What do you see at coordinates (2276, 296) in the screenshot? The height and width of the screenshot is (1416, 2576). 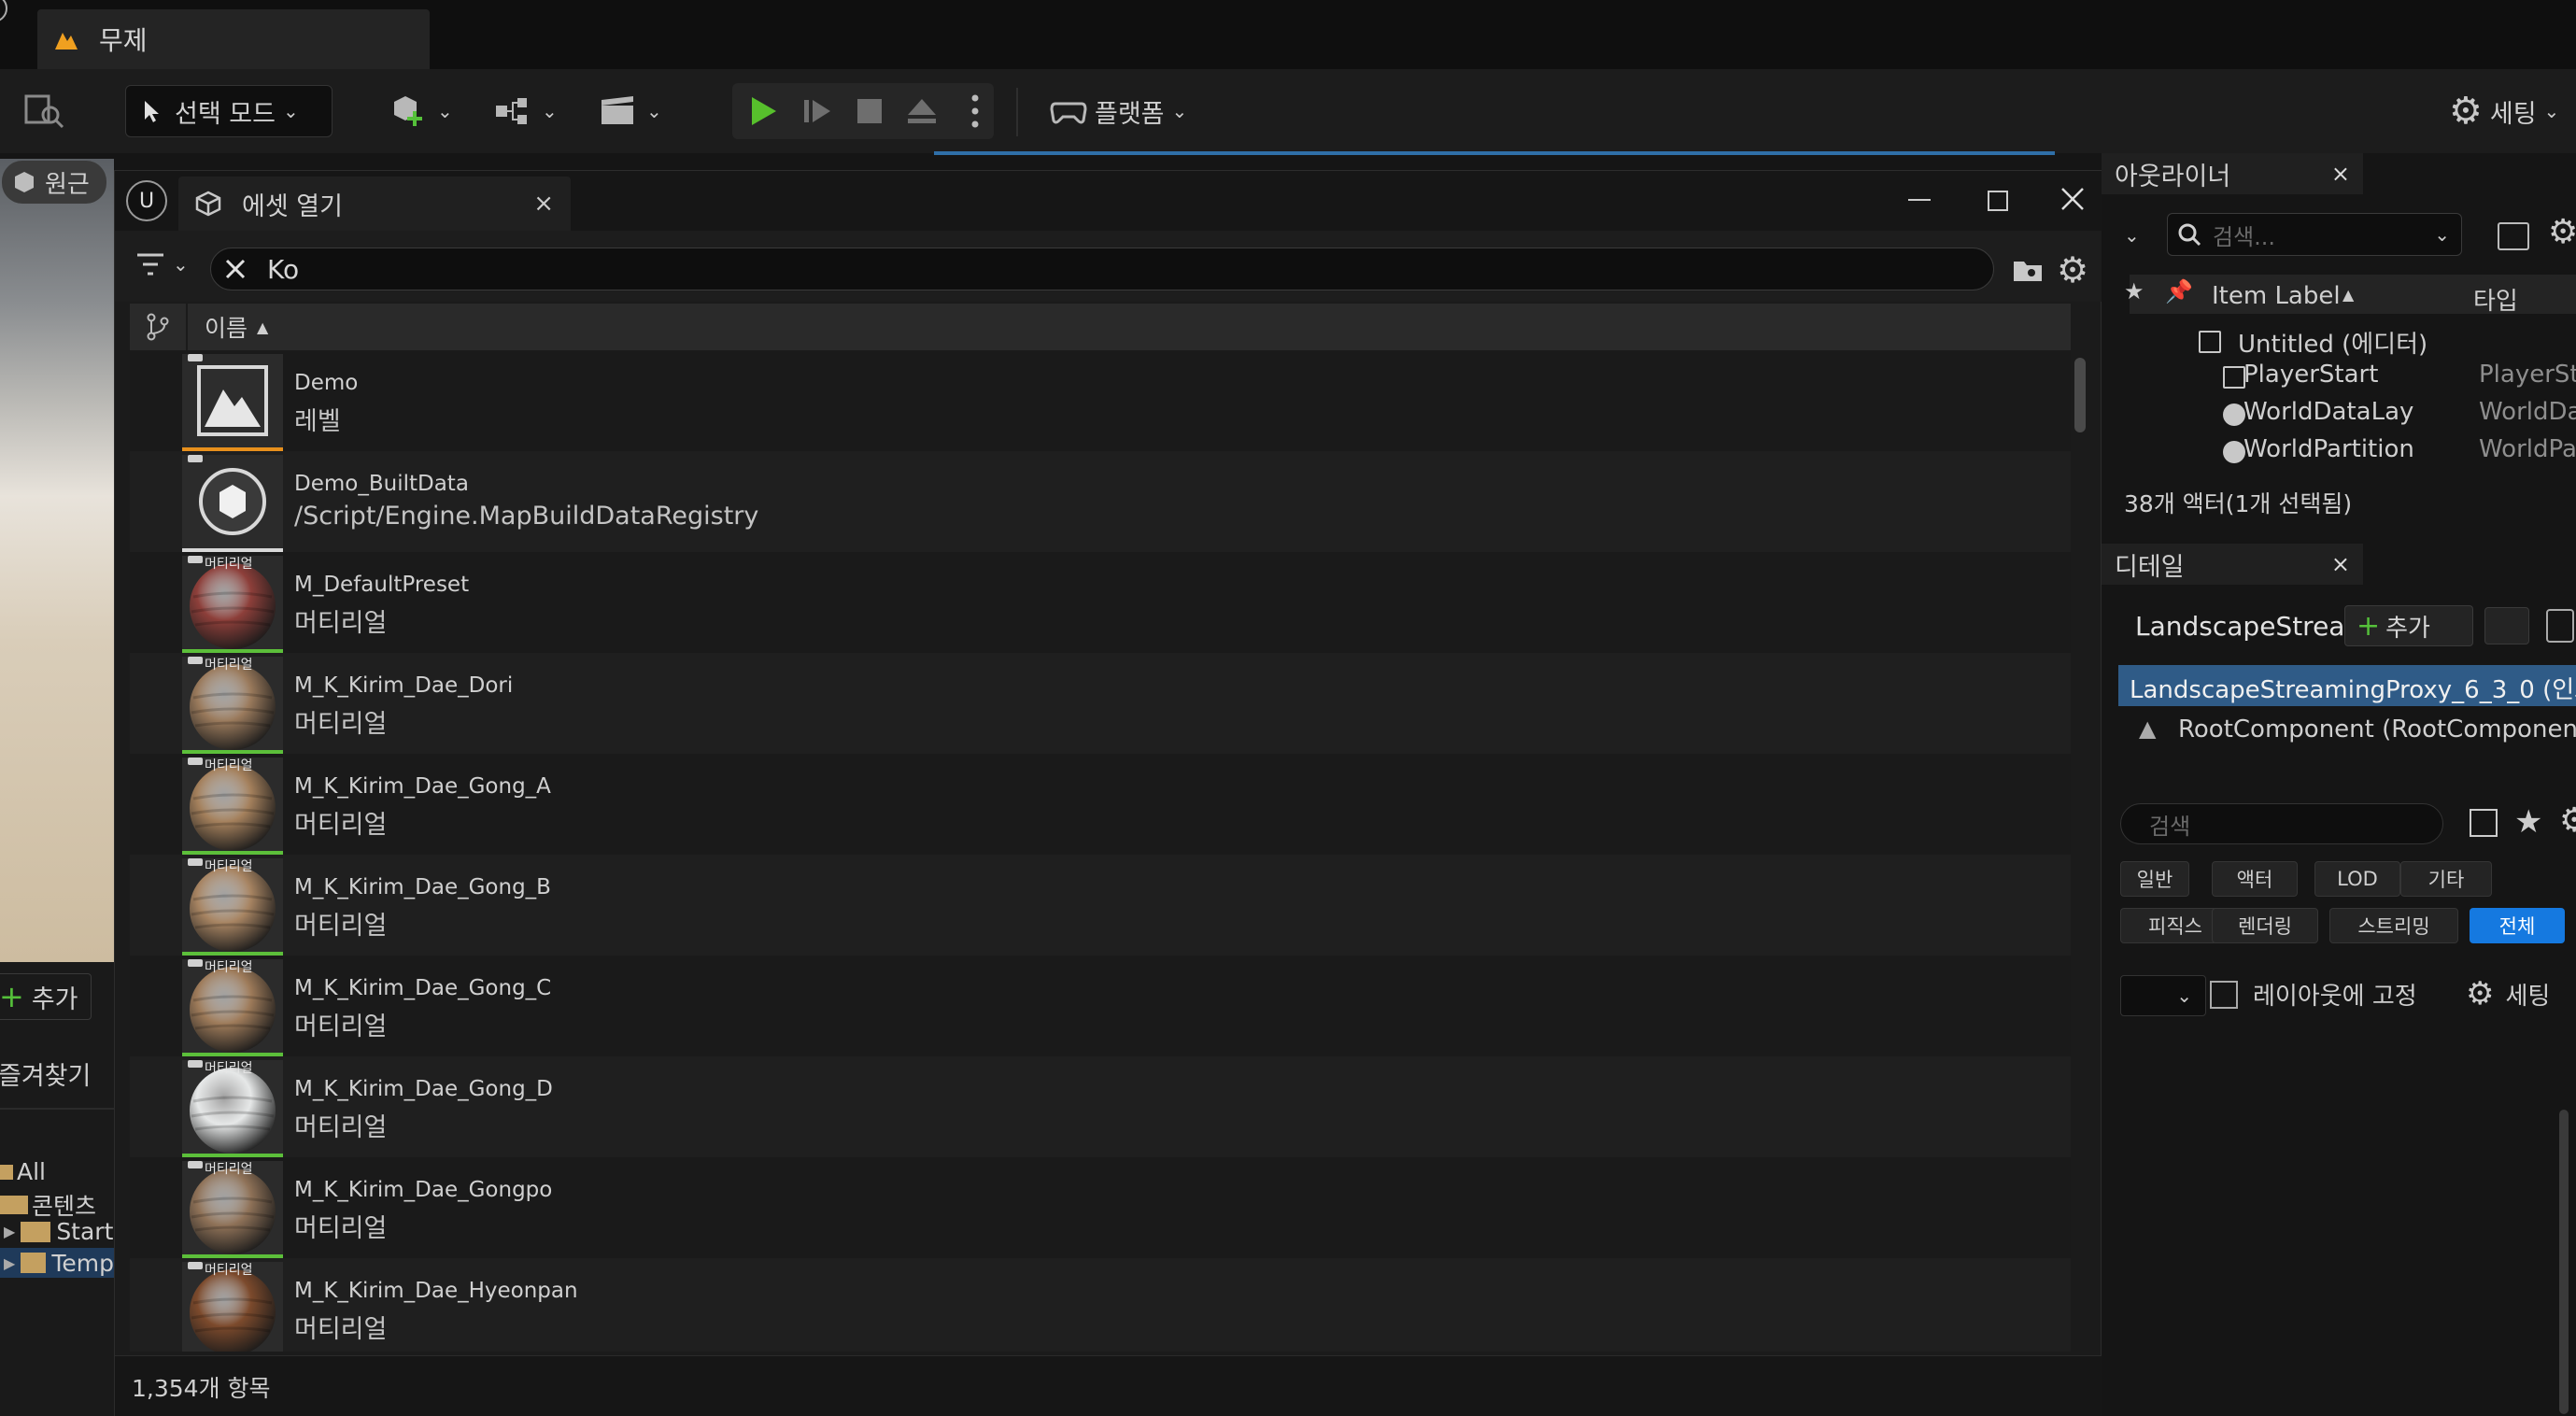 I see `item-label-column: Item Label` at bounding box center [2276, 296].